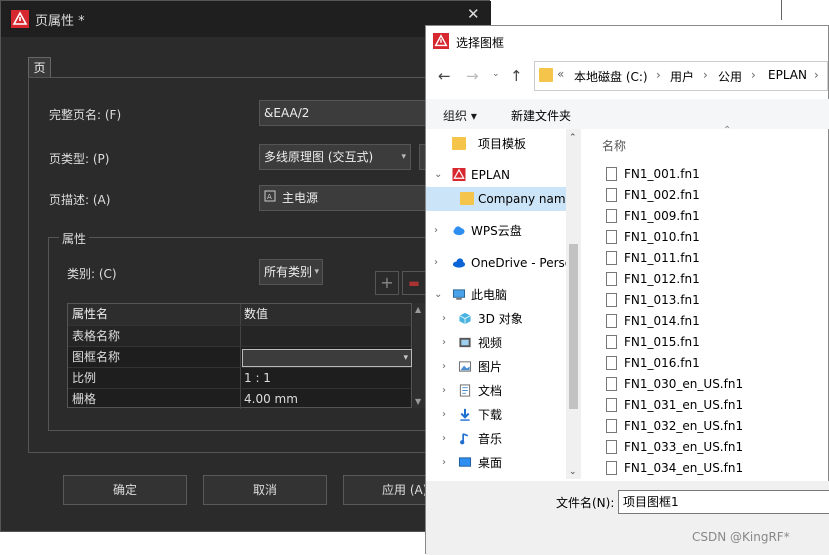 The height and width of the screenshot is (555, 829). What do you see at coordinates (464, 439) in the screenshot?
I see `music-icon` at bounding box center [464, 439].